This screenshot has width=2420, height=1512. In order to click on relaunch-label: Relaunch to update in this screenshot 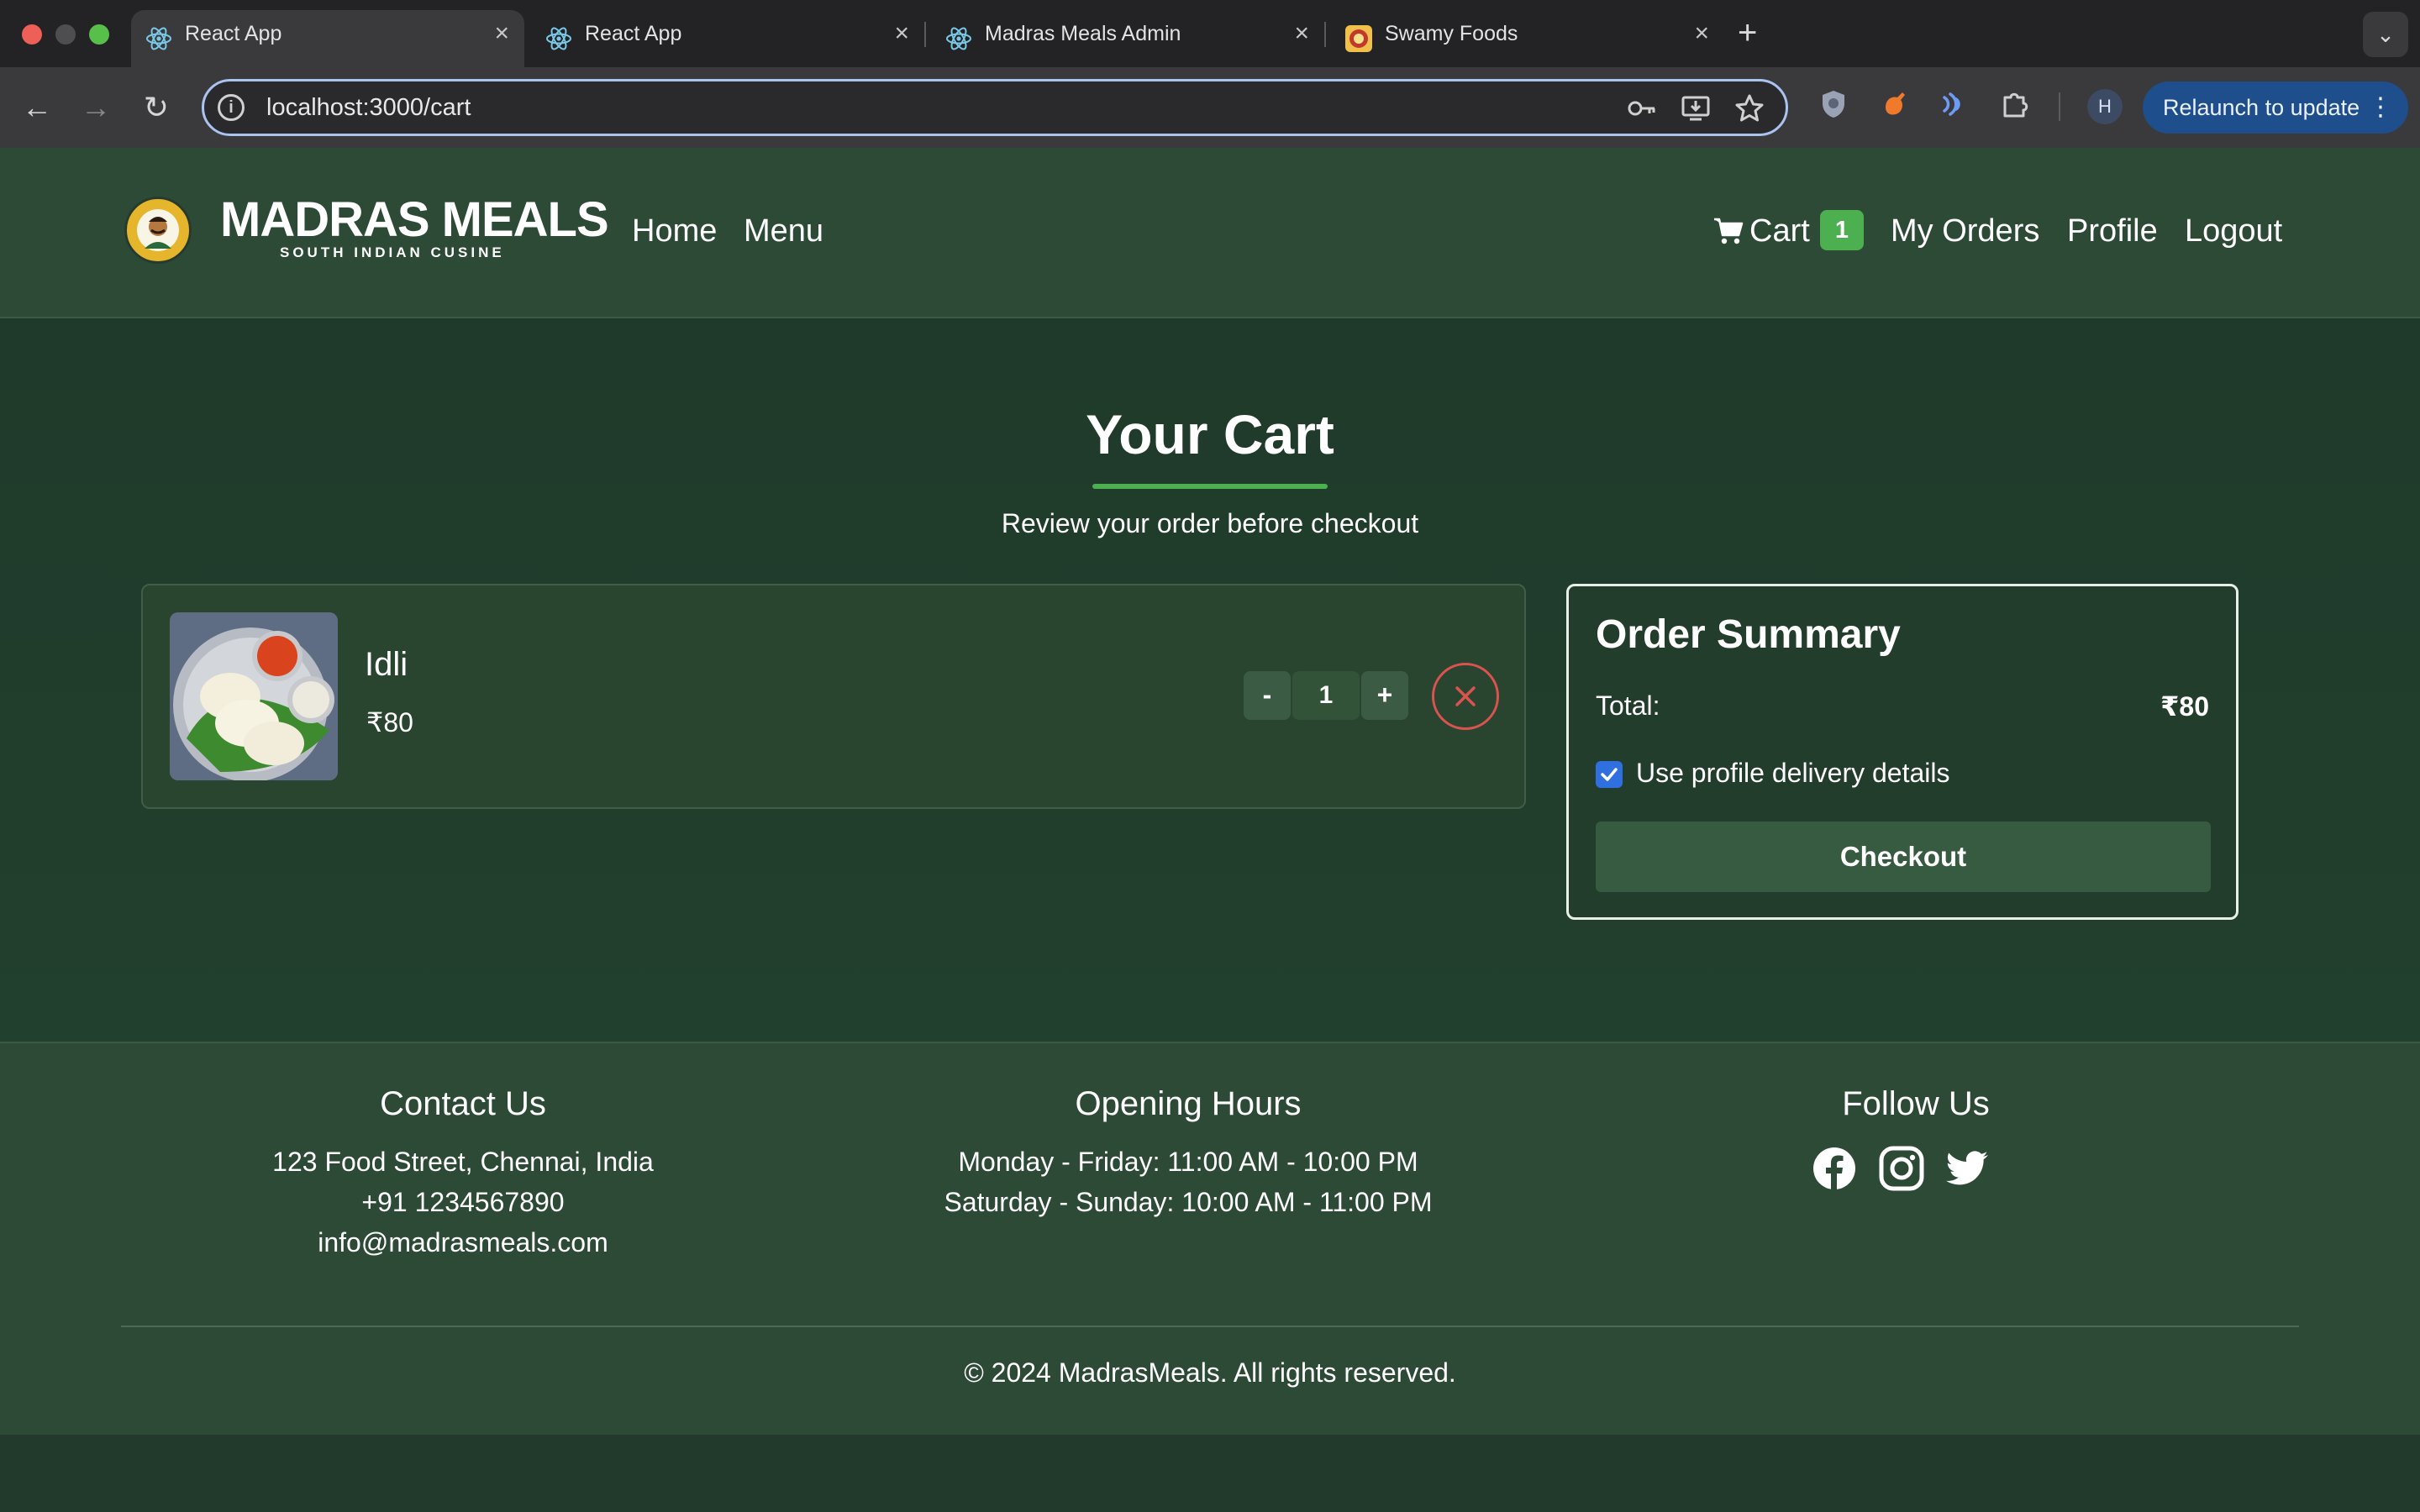, I will do `click(2262, 107)`.